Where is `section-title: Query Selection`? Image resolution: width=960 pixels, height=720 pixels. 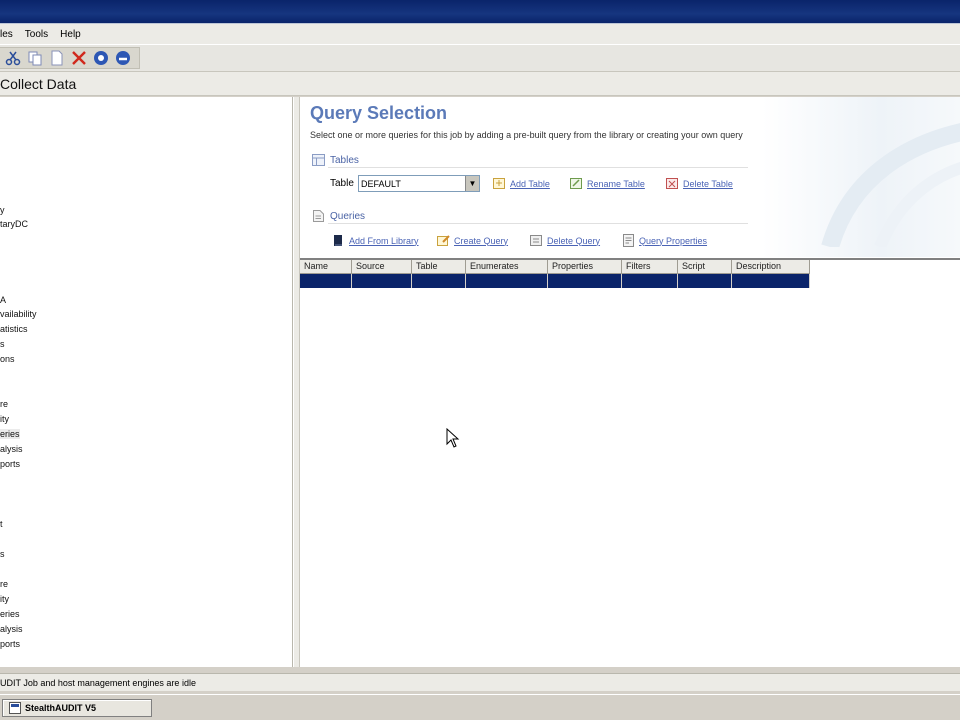 section-title: Query Selection is located at coordinates (379, 113).